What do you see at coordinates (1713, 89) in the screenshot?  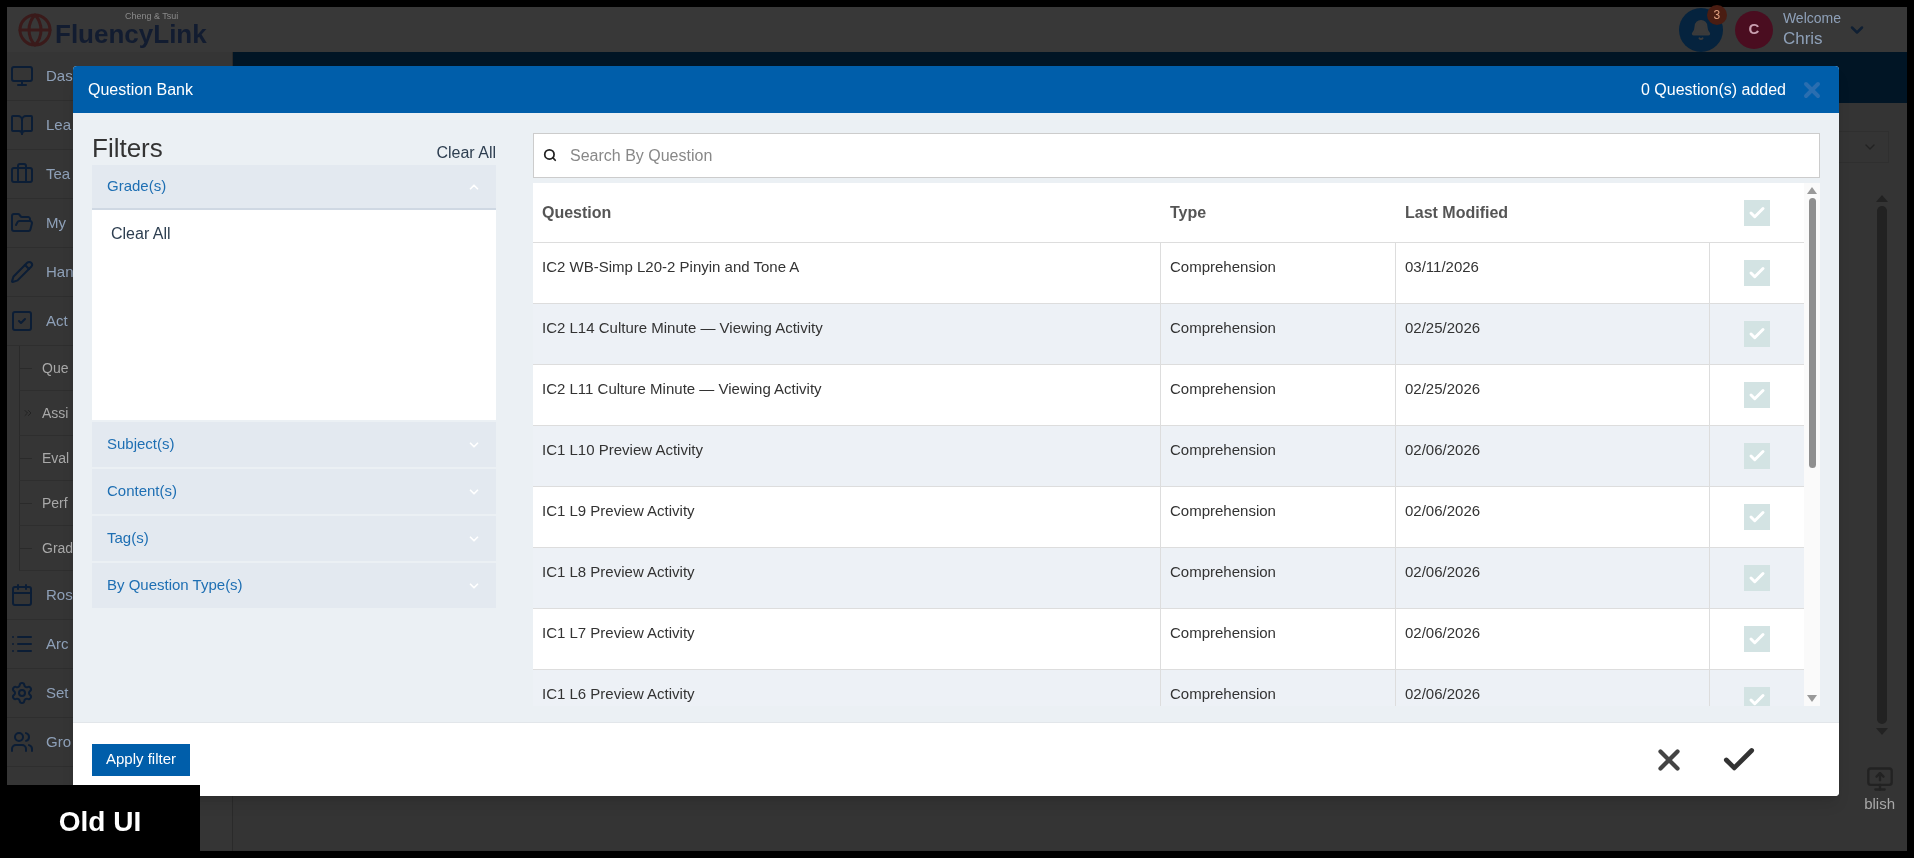 I see `questions-added-count: 0 Question(s) added` at bounding box center [1713, 89].